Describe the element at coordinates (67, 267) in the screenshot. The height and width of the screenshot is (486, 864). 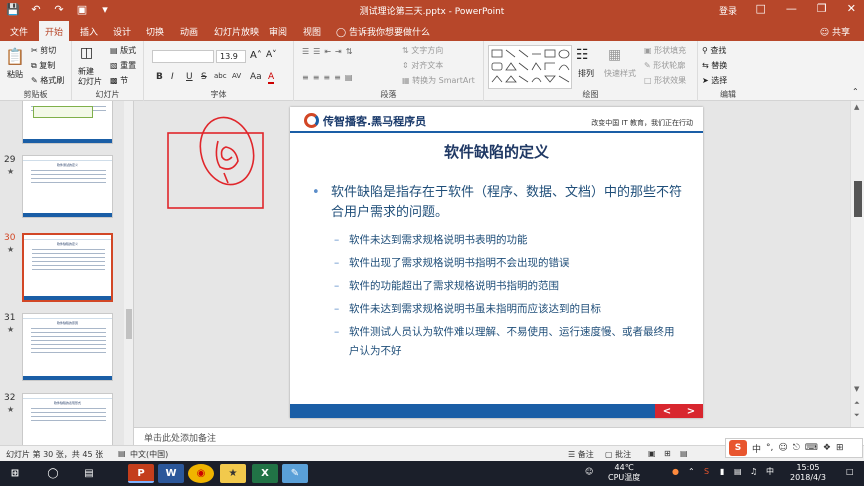
I see `slide-thumbnail-selected: 软件缺陷的定义` at that location.